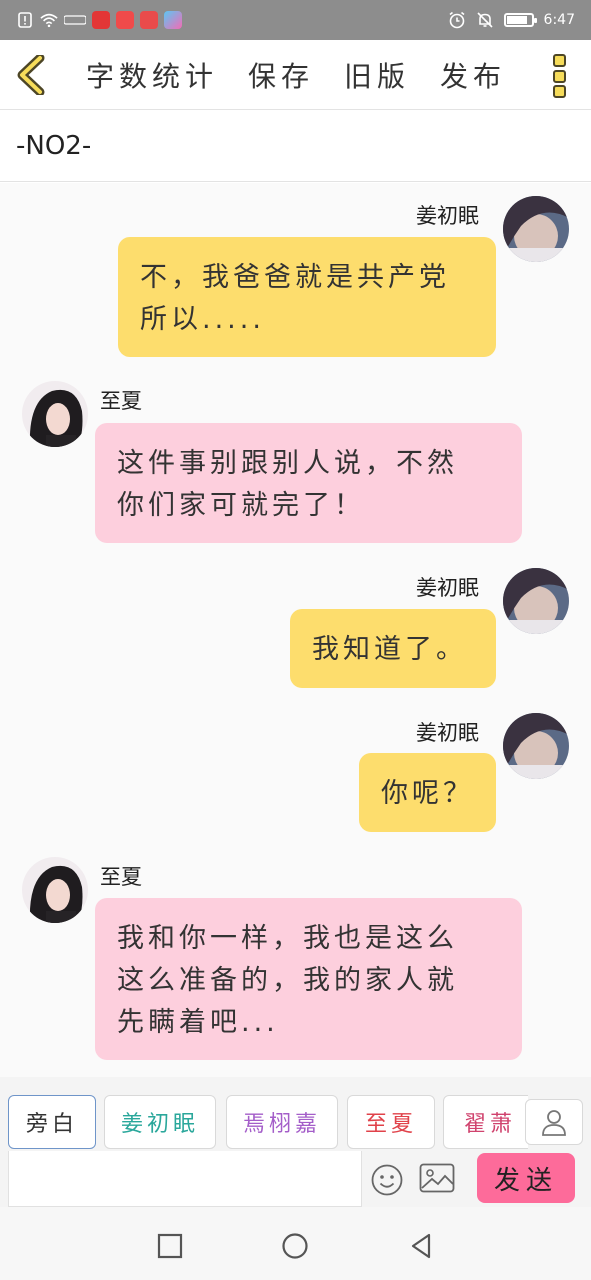 This screenshot has height=1280, width=591. I want to click on status-bar-right: 6:47, so click(511, 20).